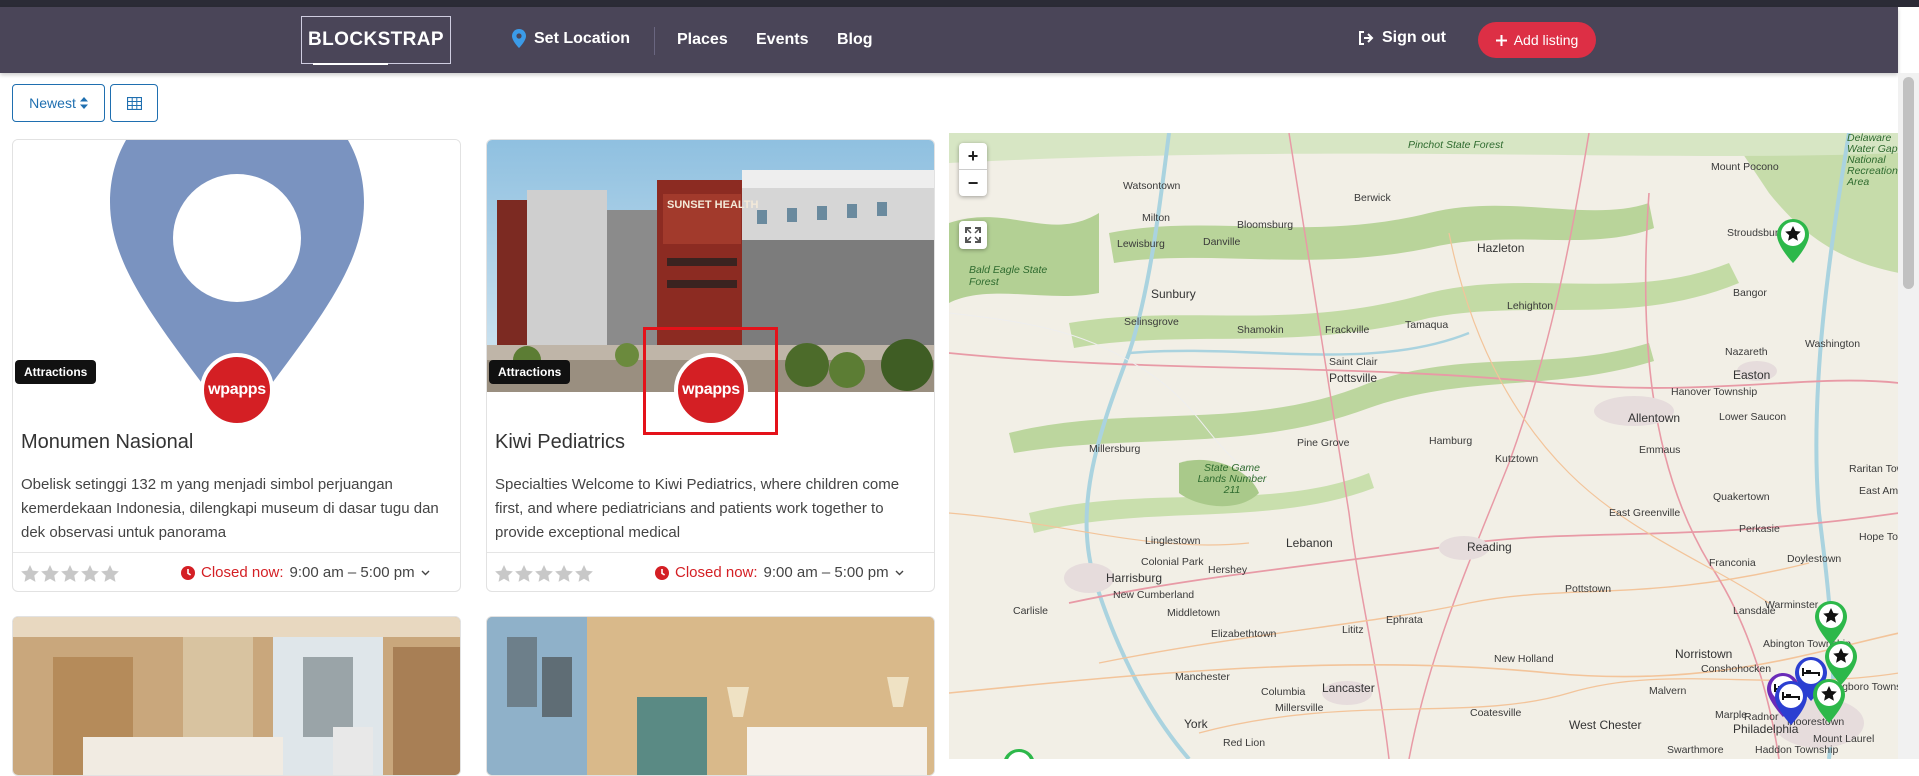  Describe the element at coordinates (1427, 325) in the screenshot. I see `map-label: Tamaqua` at that location.